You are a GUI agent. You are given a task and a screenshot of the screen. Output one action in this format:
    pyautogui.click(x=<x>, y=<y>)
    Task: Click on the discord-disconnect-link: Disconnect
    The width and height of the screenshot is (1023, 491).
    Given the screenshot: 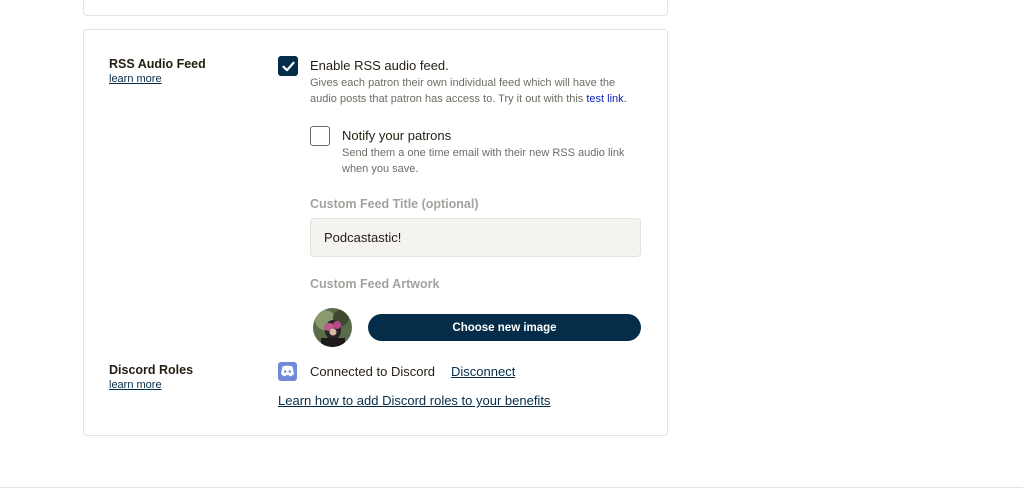 What is the action you would take?
    pyautogui.click(x=483, y=371)
    